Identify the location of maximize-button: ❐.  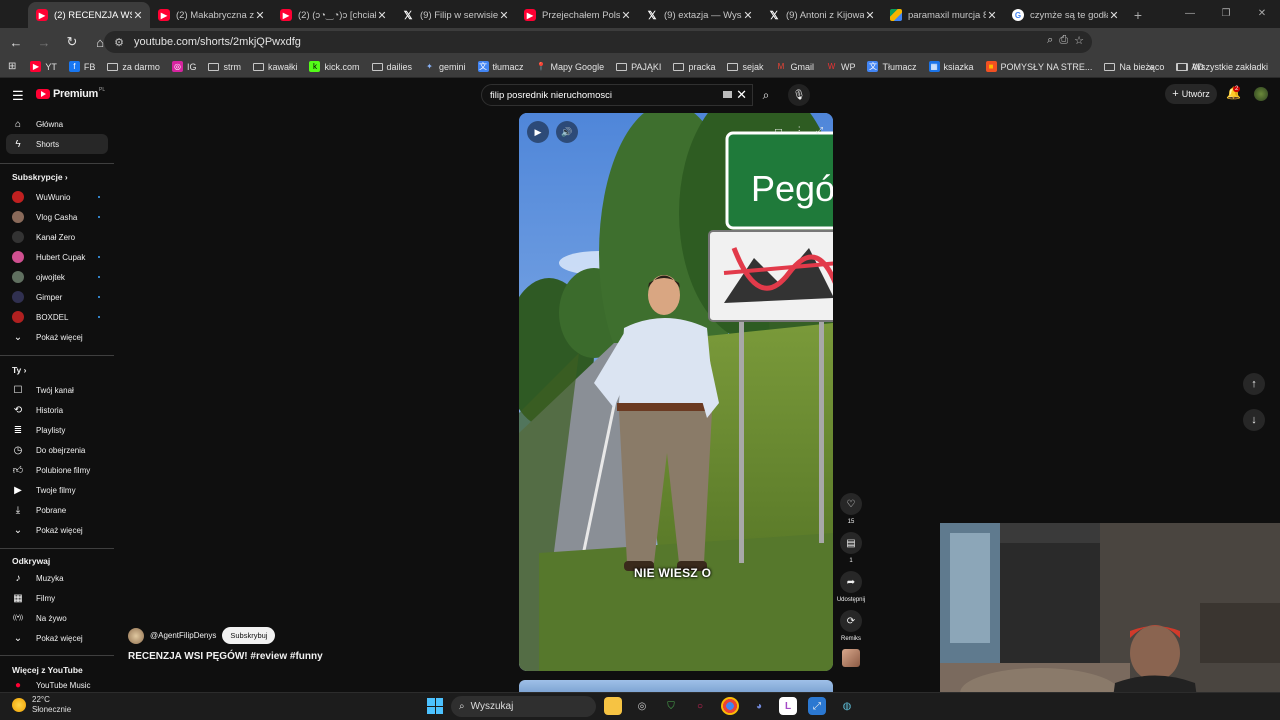
(1226, 14).